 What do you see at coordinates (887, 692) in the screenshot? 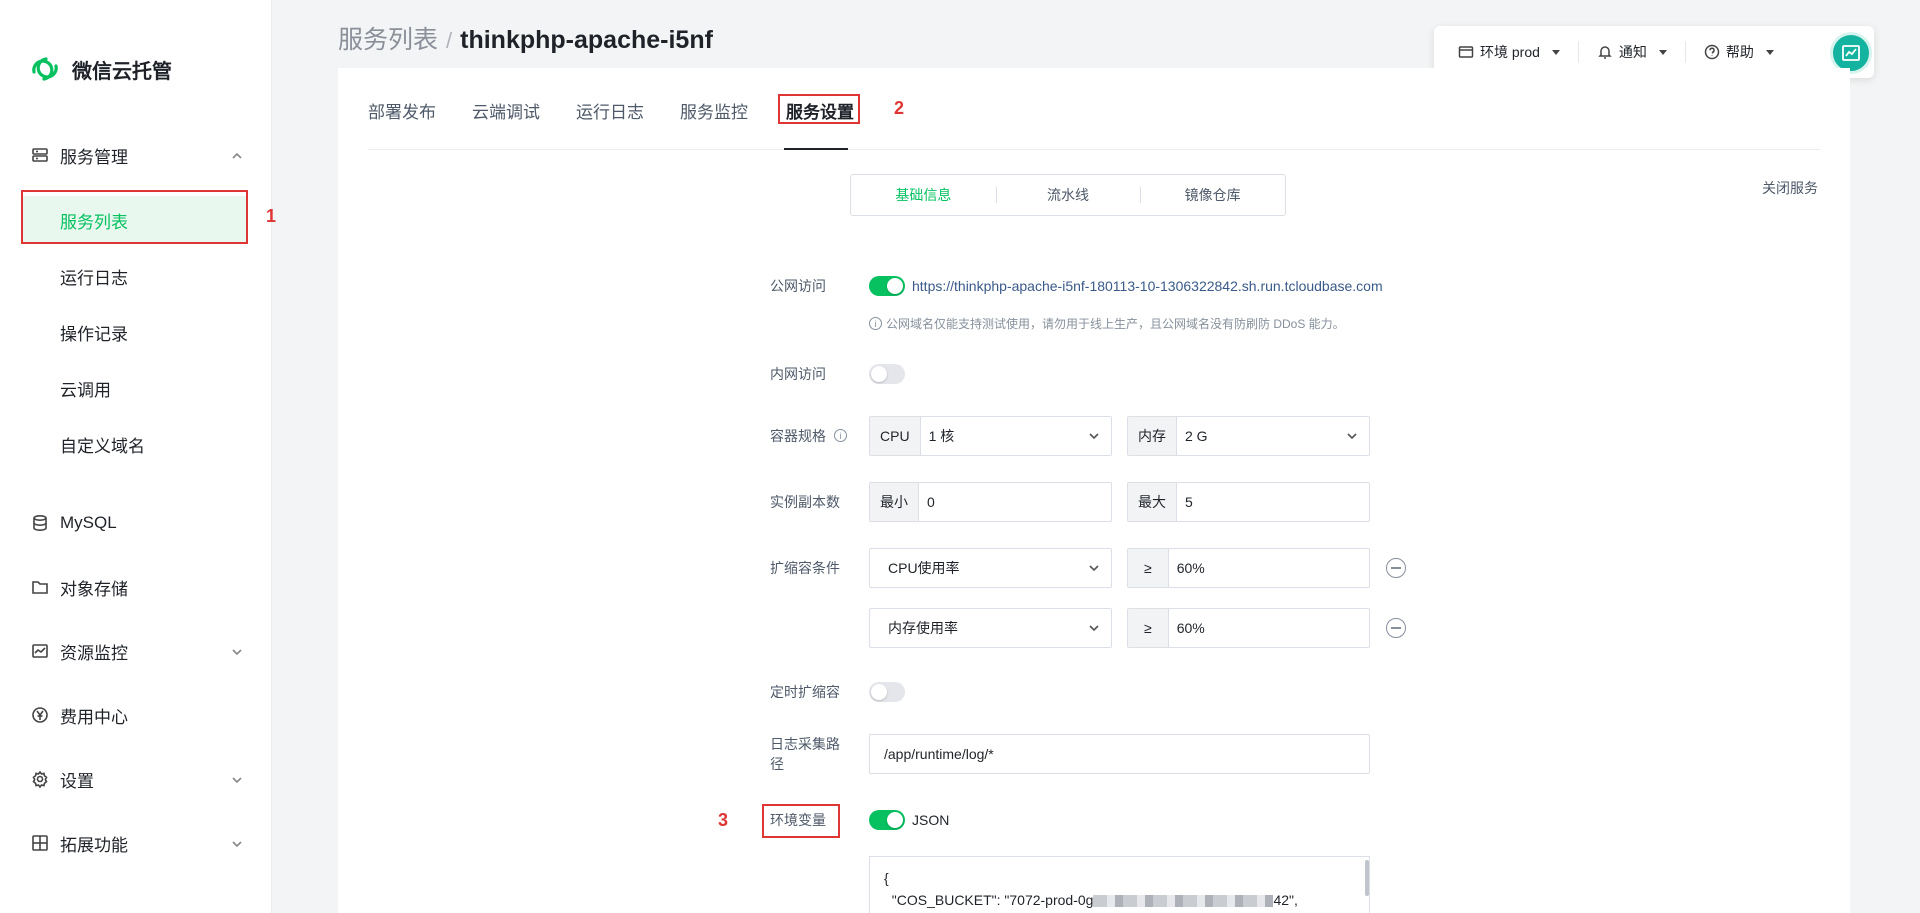
I see `timed-scaling-toggle` at bounding box center [887, 692].